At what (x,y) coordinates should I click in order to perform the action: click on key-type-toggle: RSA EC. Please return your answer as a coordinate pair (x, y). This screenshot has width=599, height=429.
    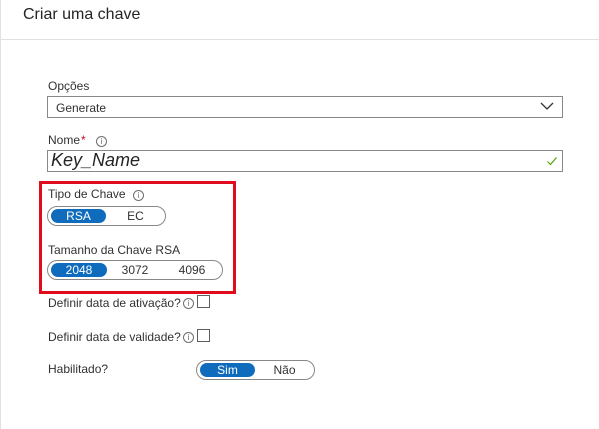
    Looking at the image, I should click on (106, 216).